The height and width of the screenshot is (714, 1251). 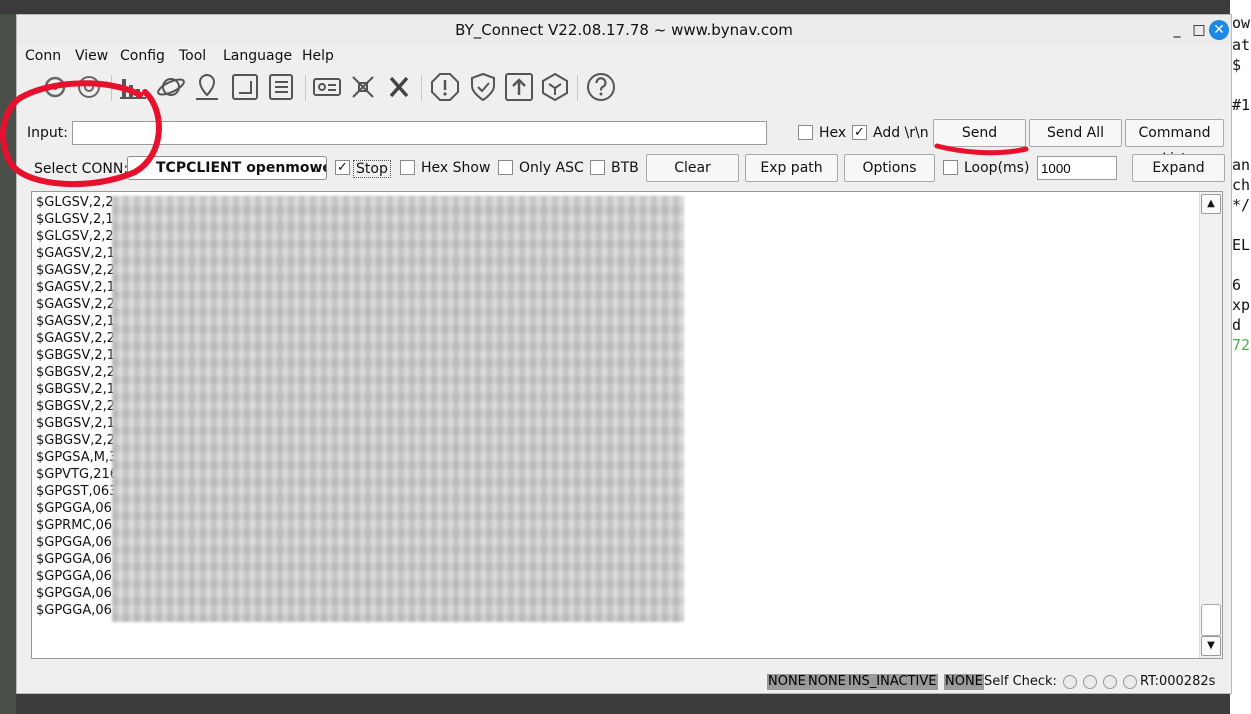 I want to click on close-button: ✕, so click(x=1219, y=30).